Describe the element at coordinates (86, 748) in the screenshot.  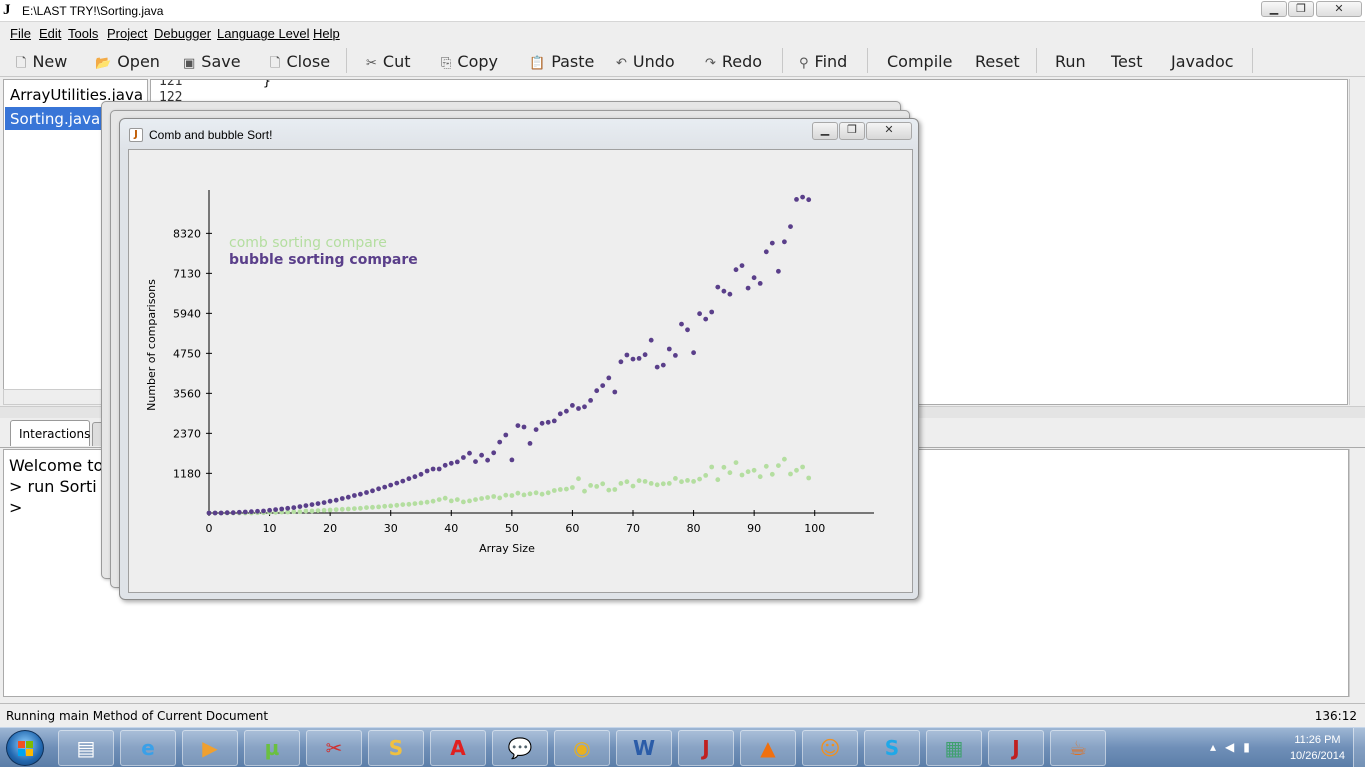
I see `explorer-taskbar-icon: ▤` at that location.